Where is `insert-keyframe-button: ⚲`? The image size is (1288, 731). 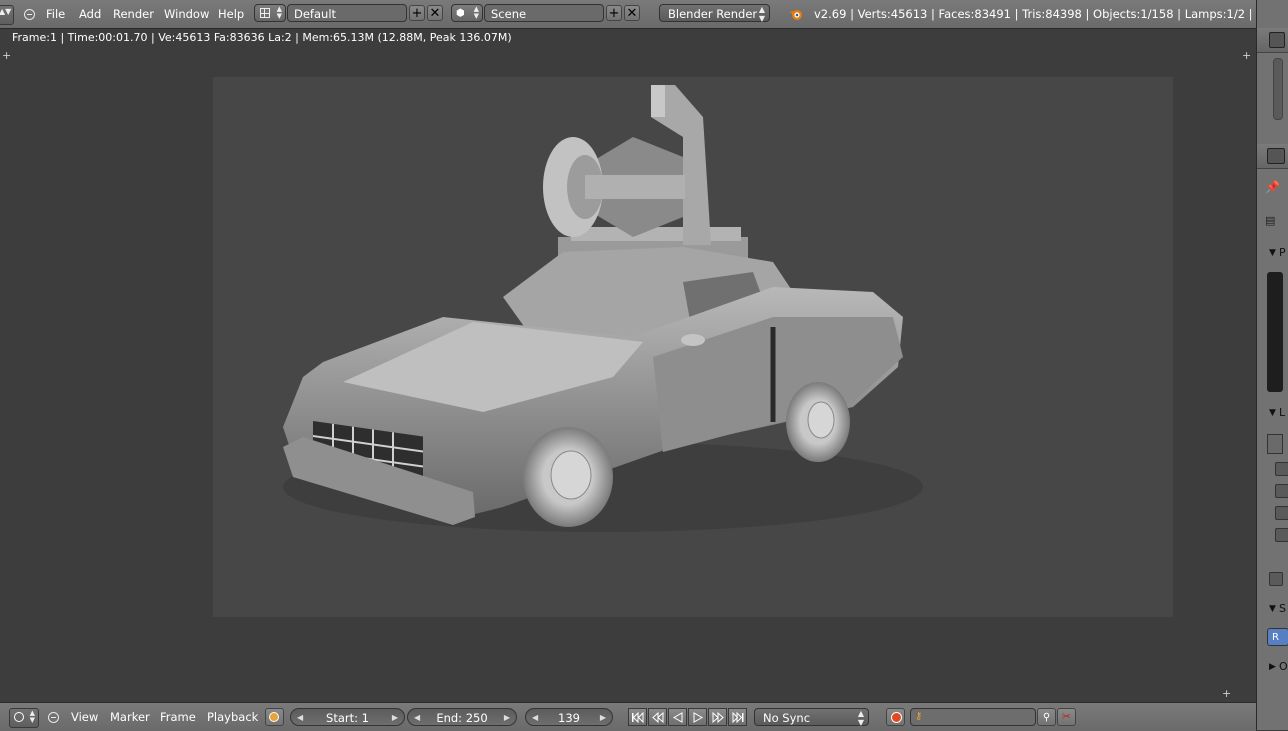 insert-keyframe-button: ⚲ is located at coordinates (1046, 717).